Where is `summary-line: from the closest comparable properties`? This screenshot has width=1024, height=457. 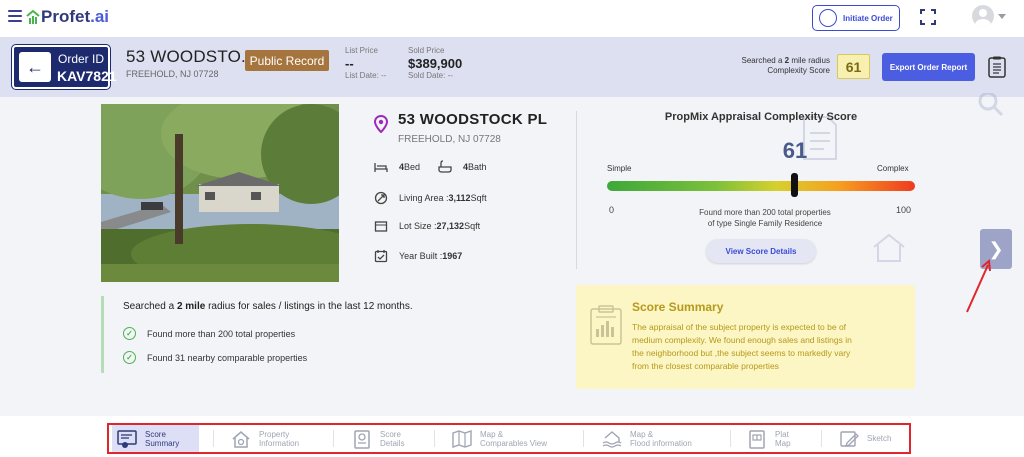
summary-line: from the closest comparable properties is located at coordinates (705, 366).